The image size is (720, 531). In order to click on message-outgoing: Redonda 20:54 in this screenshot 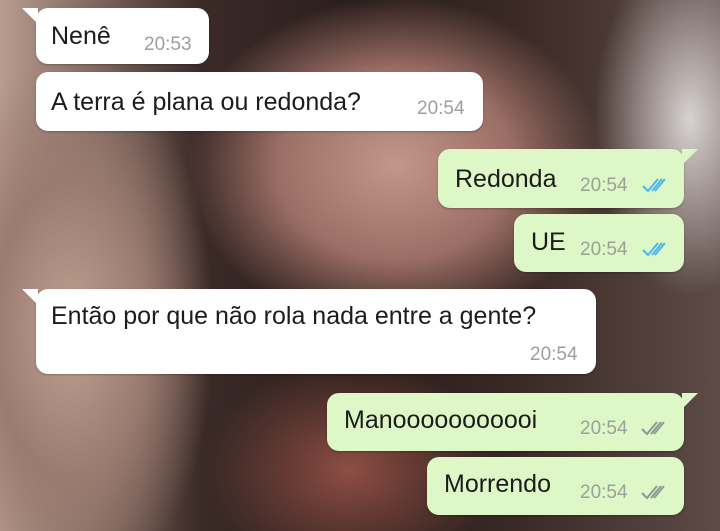, I will do `click(568, 178)`.